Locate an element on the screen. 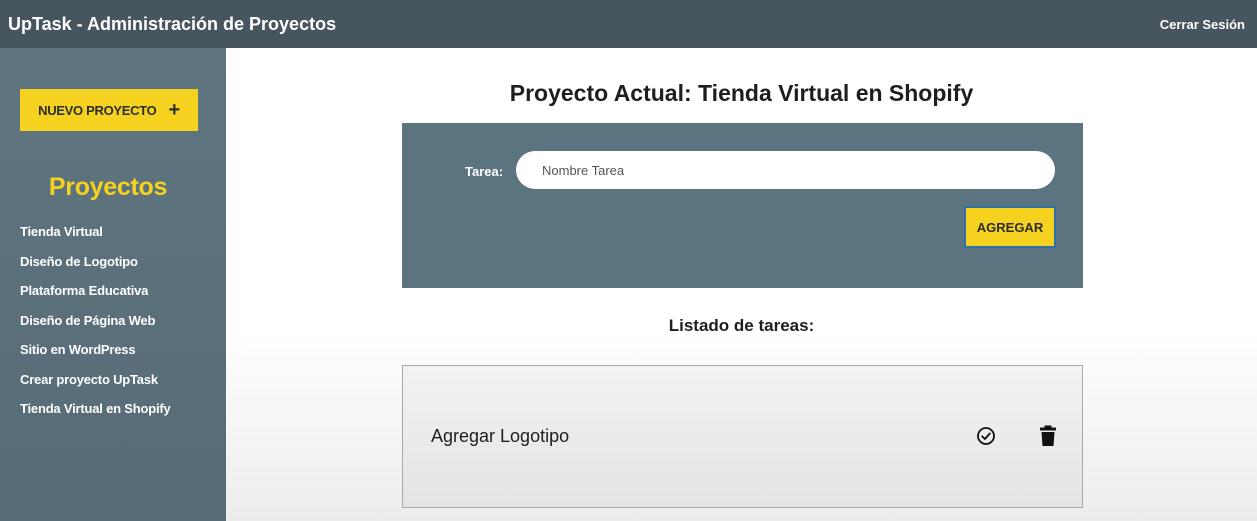  new-project-button: NUEVO PROYECTO + is located at coordinates (109, 110).